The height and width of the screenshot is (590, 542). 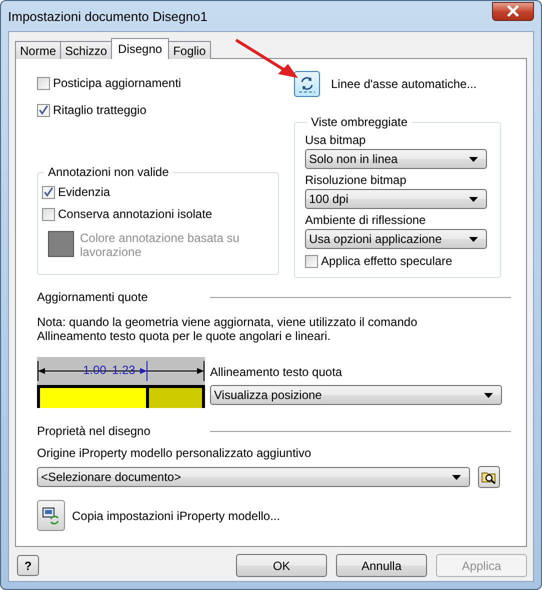 I want to click on field-label: Usa bitmap, so click(x=336, y=140).